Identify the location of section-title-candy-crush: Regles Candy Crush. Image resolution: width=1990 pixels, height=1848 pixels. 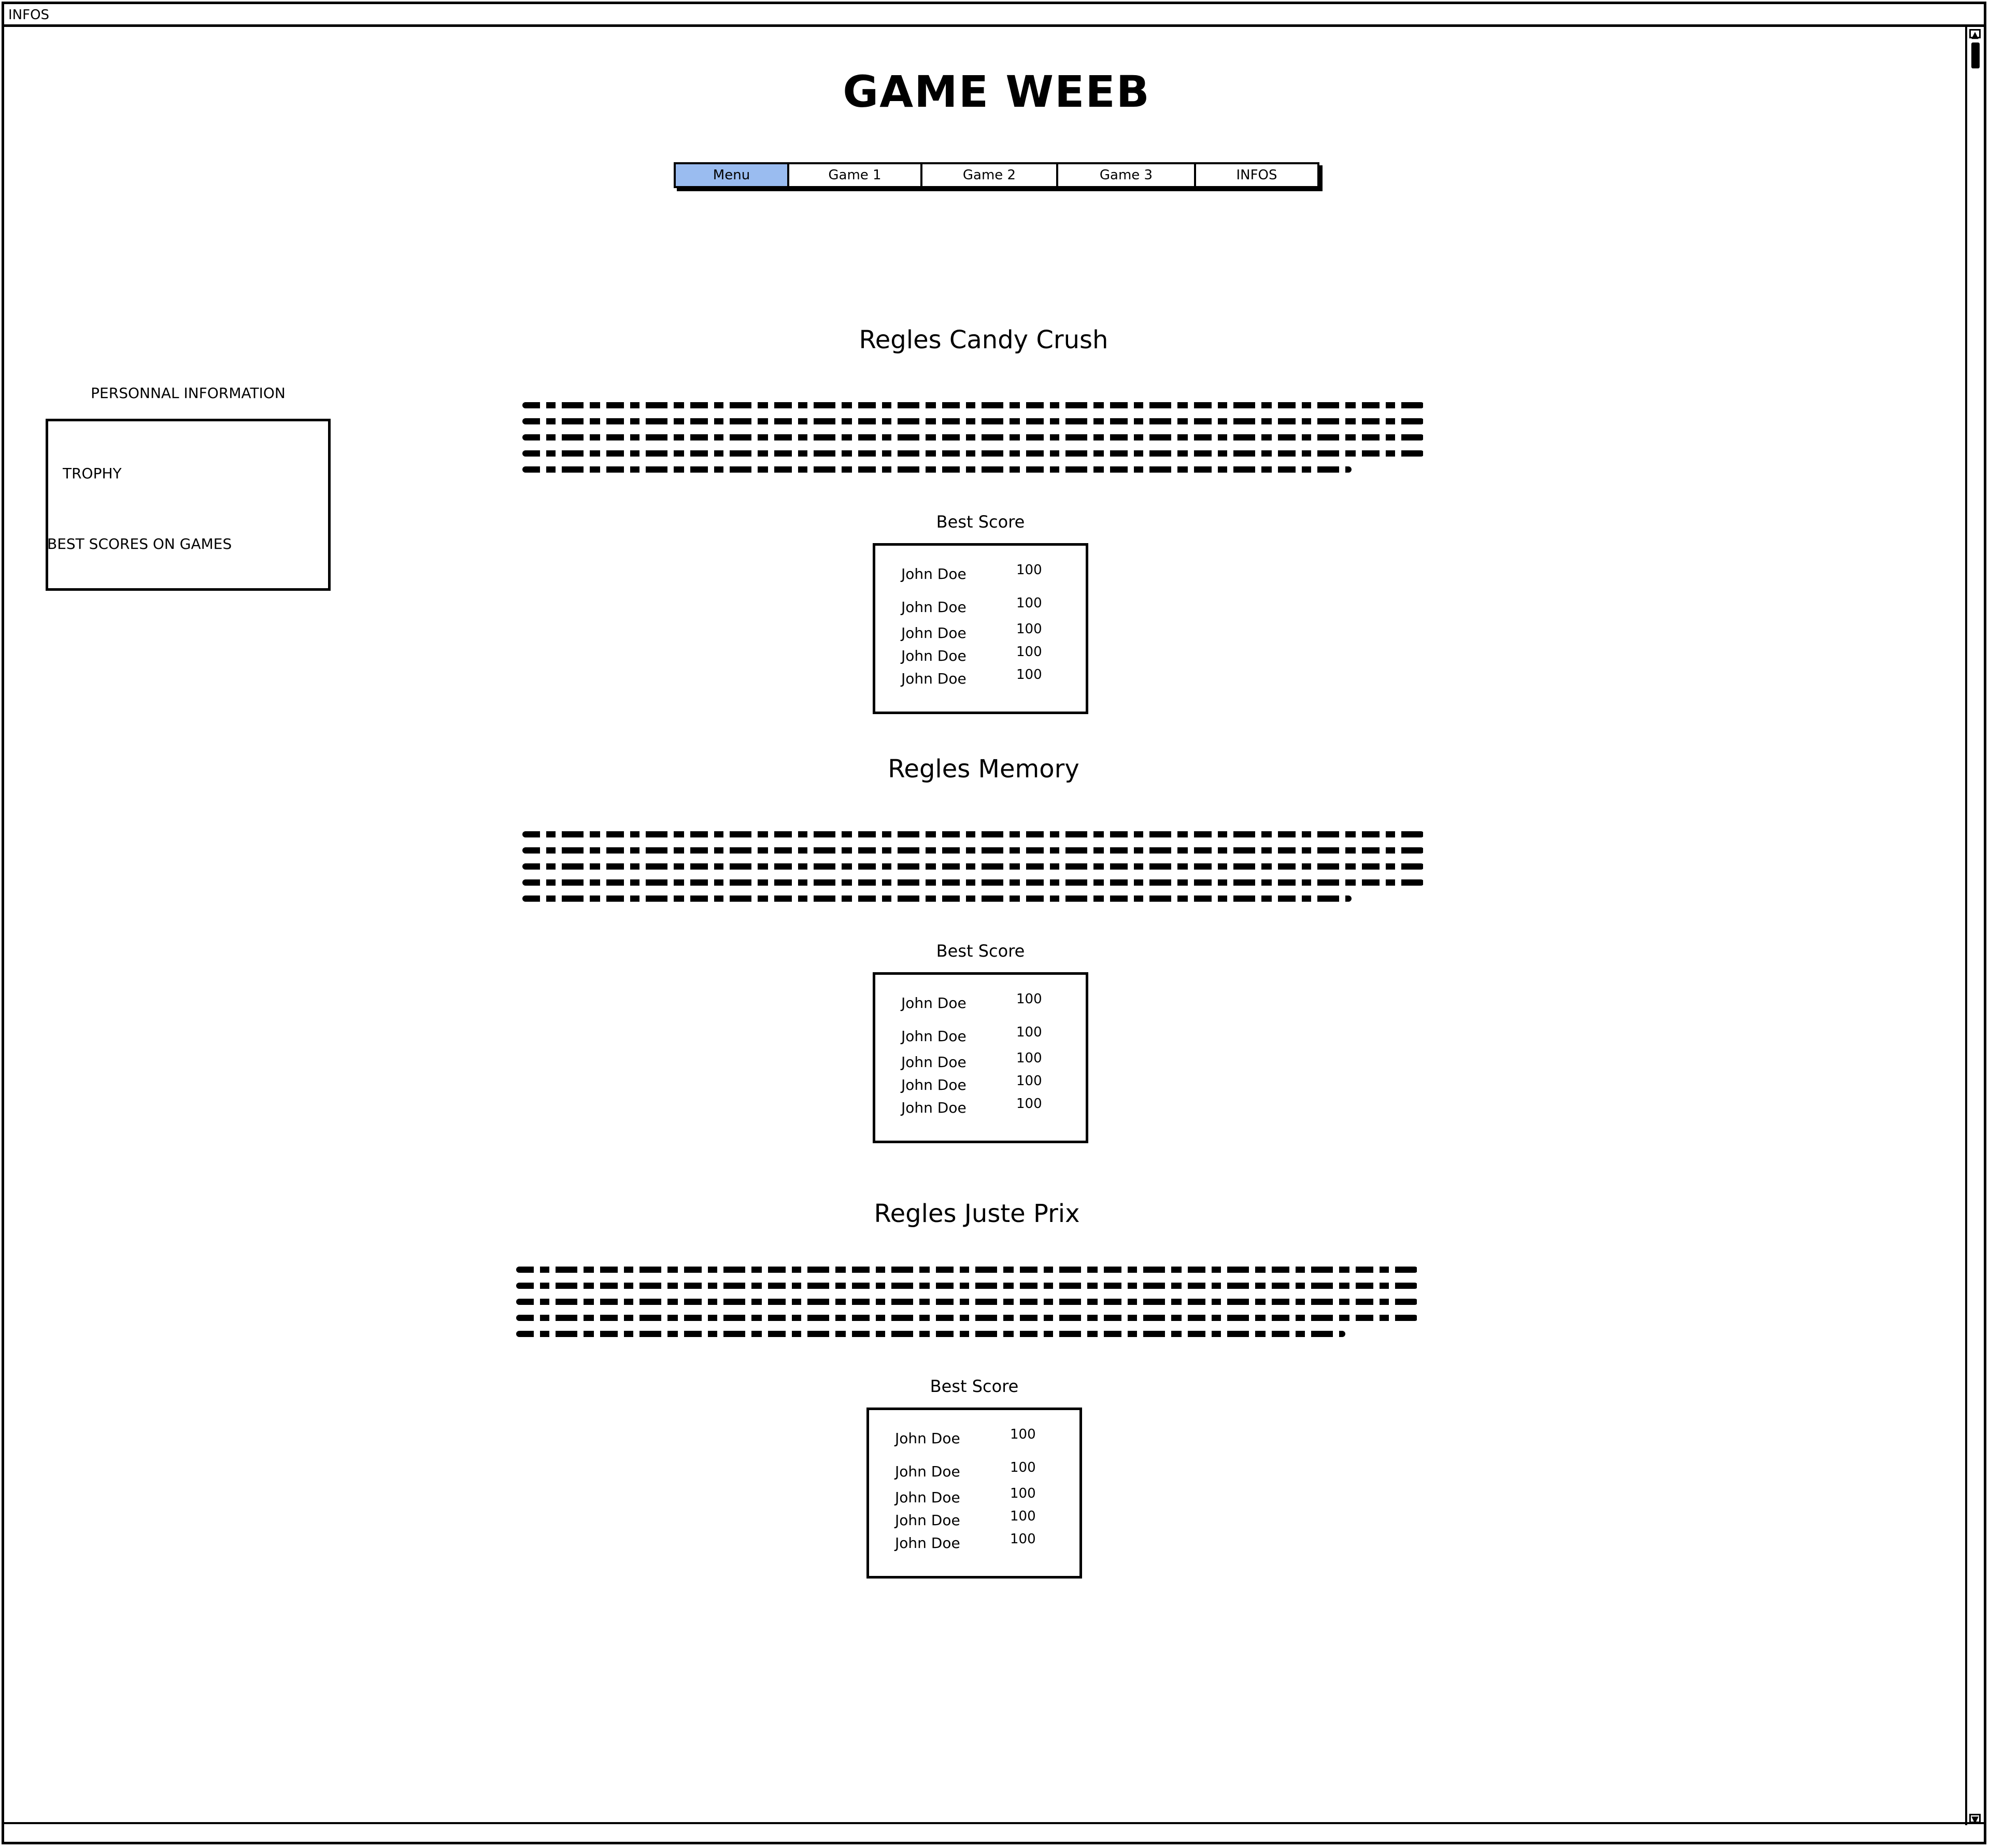
(983, 339).